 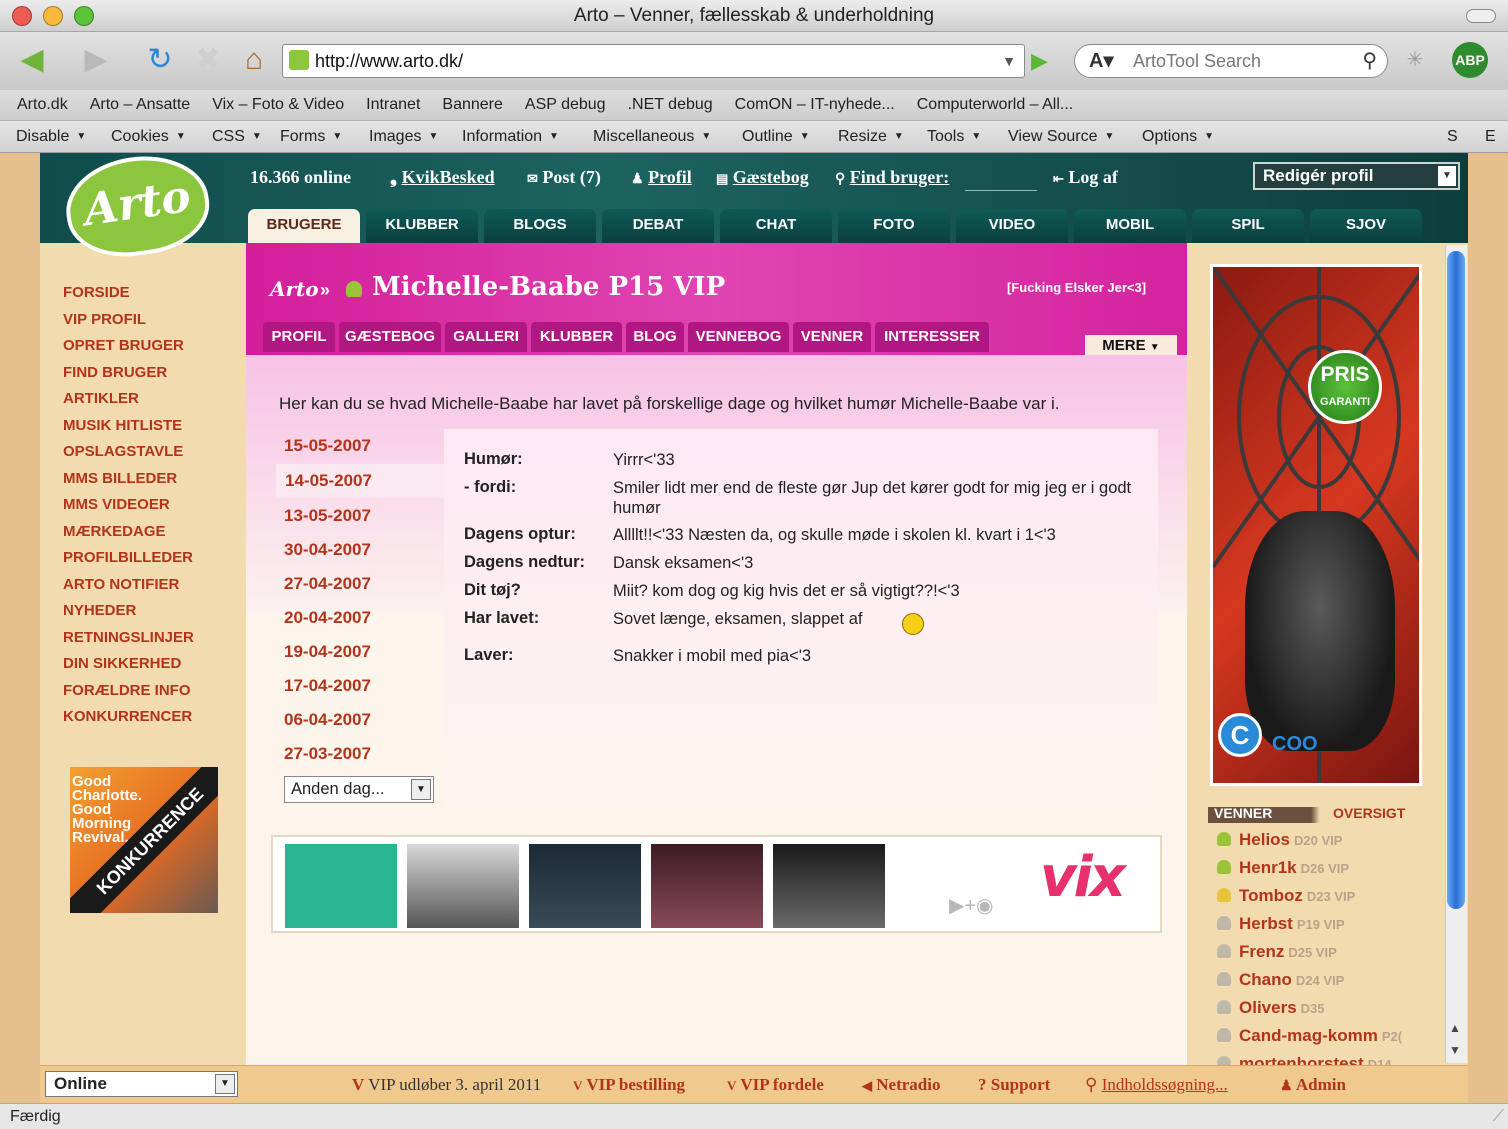 I want to click on date-link: 30-04-2007, so click(x=327, y=550).